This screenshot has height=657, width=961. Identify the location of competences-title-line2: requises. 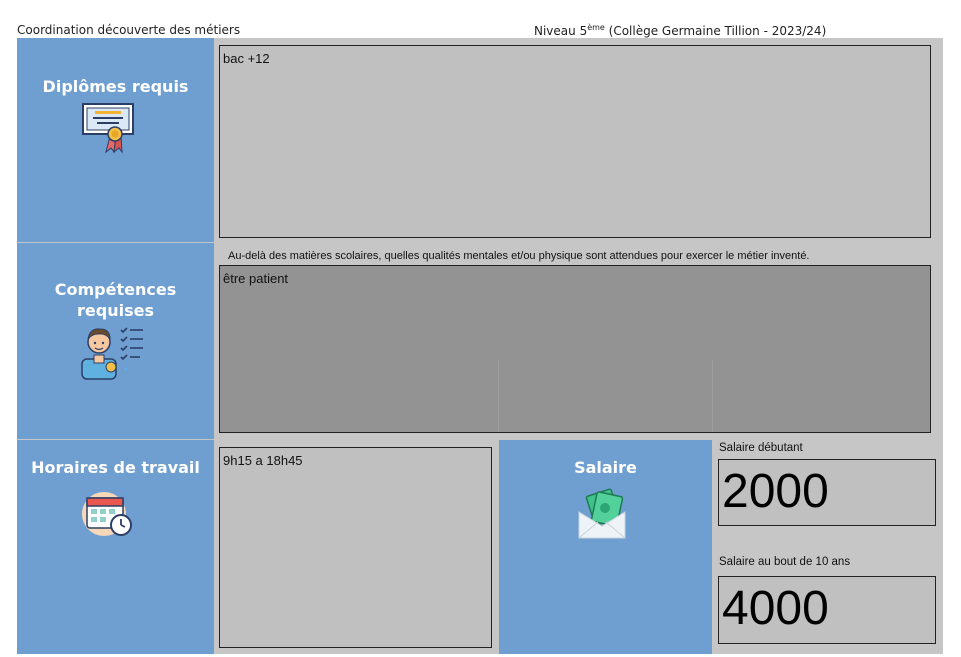
(115, 310).